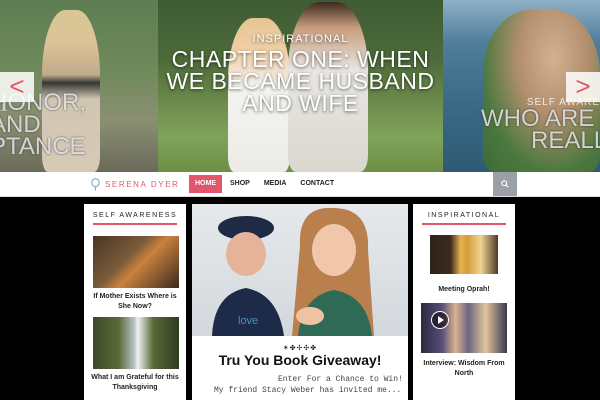 The width and height of the screenshot is (600, 400). I want to click on balloon-icon, so click(95, 184).